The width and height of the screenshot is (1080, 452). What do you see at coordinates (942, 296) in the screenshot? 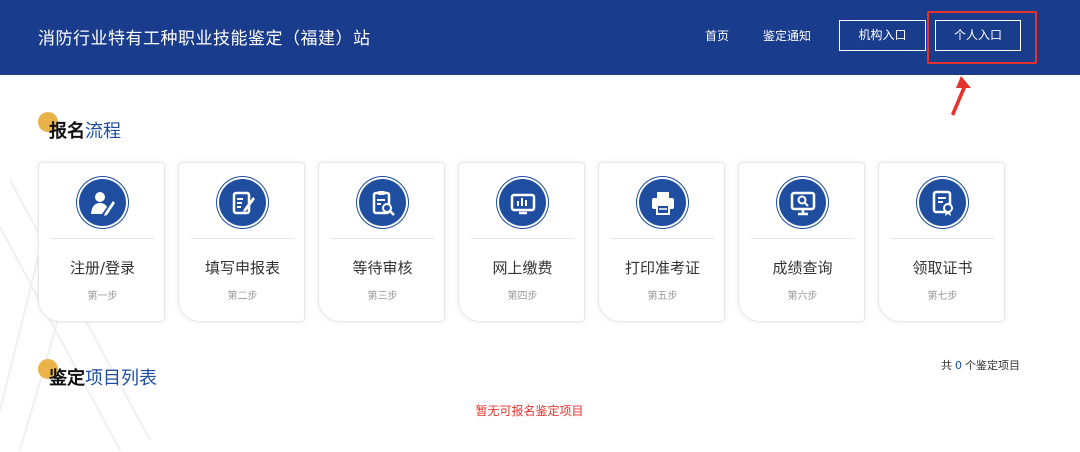
I see `step-number: 第七步` at bounding box center [942, 296].